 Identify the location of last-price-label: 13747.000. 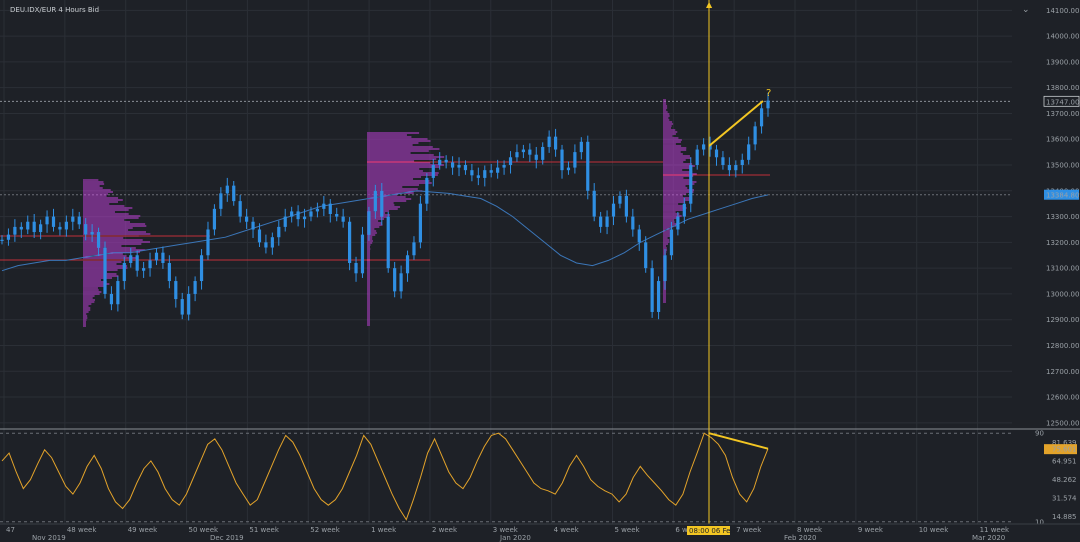
(1063, 102).